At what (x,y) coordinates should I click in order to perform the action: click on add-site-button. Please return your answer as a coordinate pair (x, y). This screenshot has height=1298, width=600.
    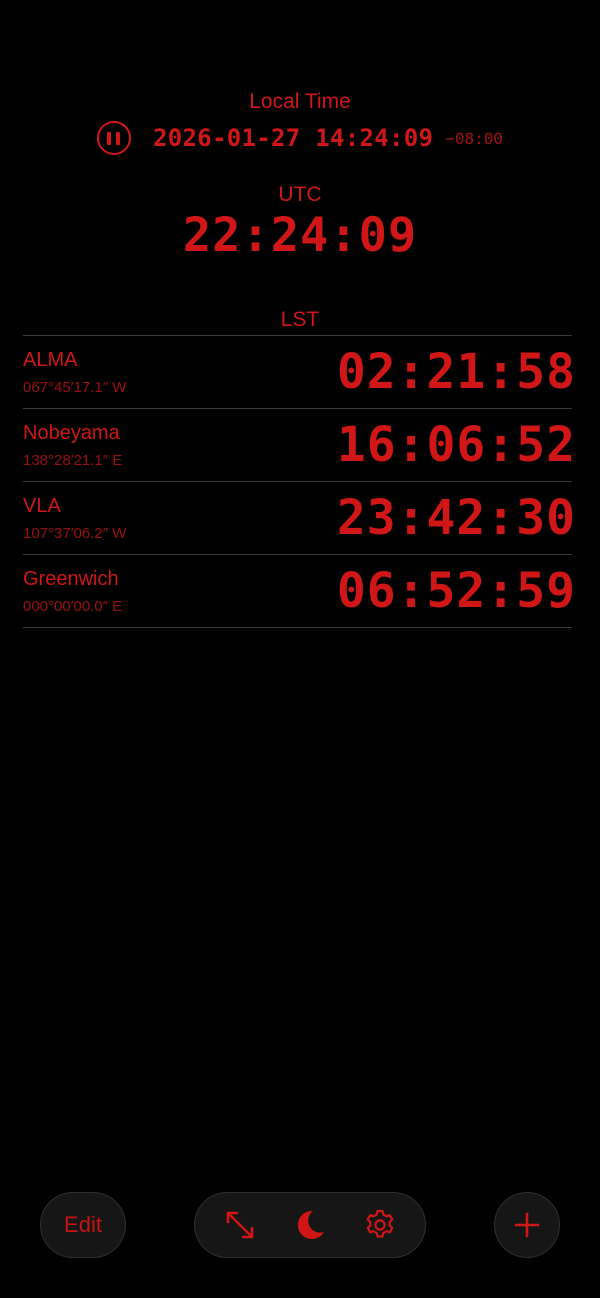
    Looking at the image, I should click on (527, 1225).